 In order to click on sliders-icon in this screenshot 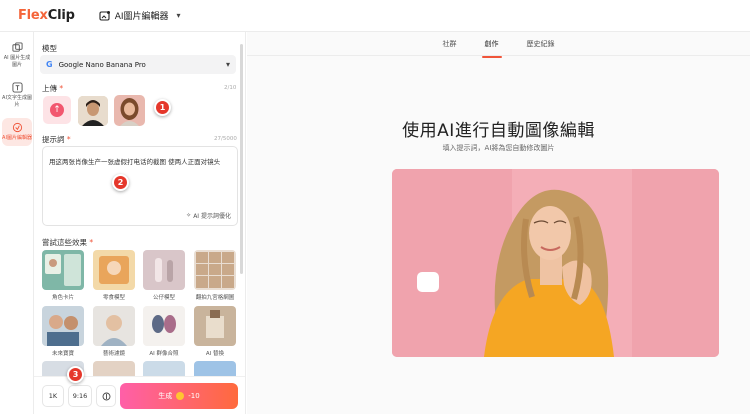, I will do `click(106, 396)`.